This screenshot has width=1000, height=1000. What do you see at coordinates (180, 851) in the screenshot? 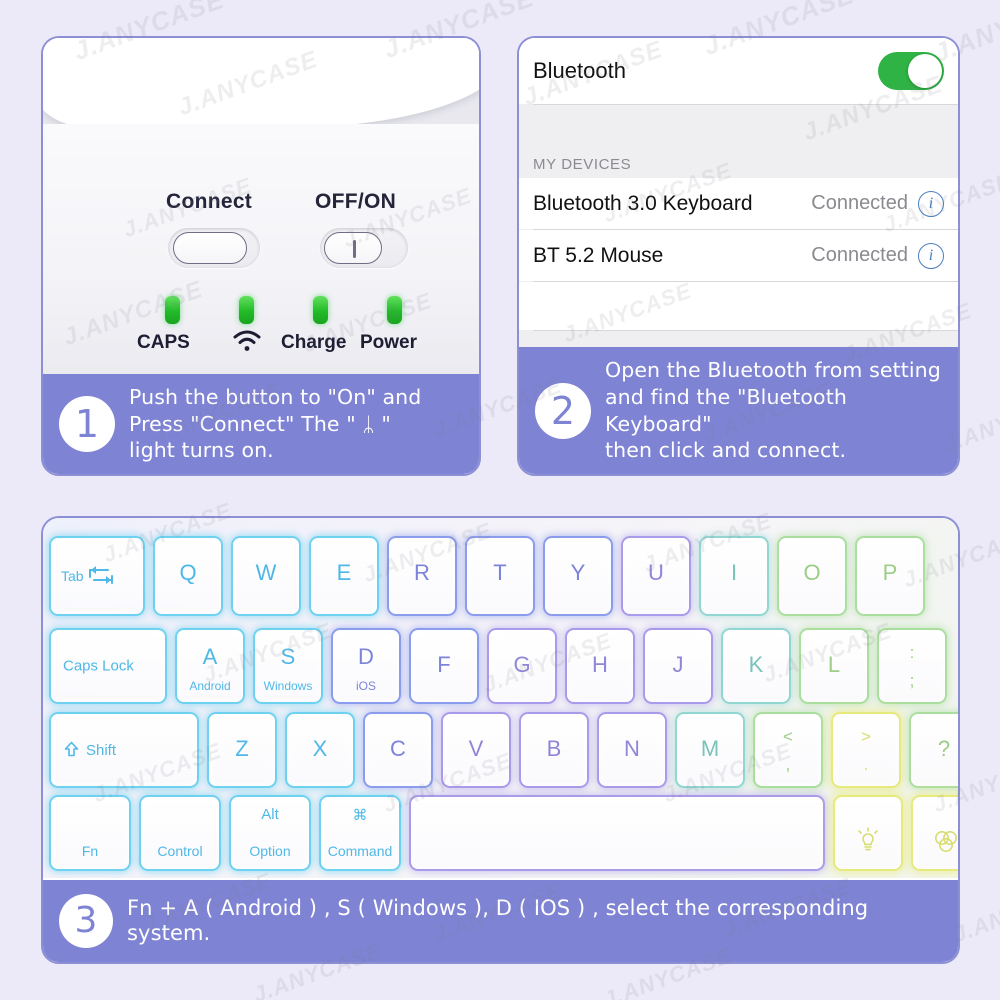
I see `key-label: Control` at bounding box center [180, 851].